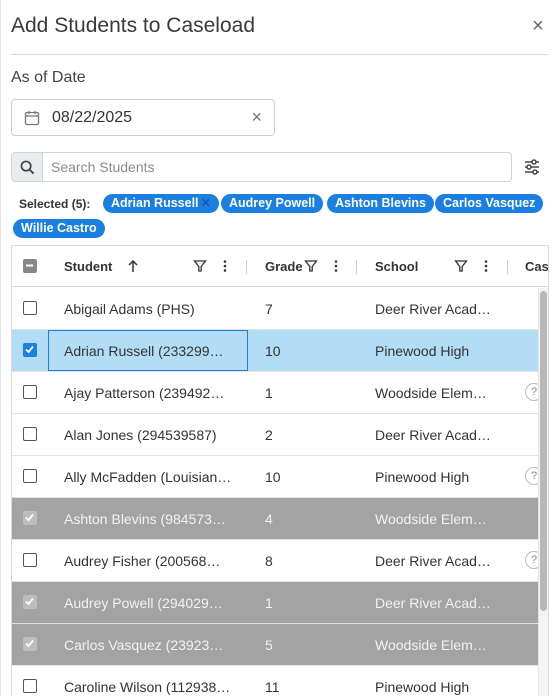 This screenshot has height=696, width=558. I want to click on as-of-date-field: 08/22/2025 ×, so click(143, 117).